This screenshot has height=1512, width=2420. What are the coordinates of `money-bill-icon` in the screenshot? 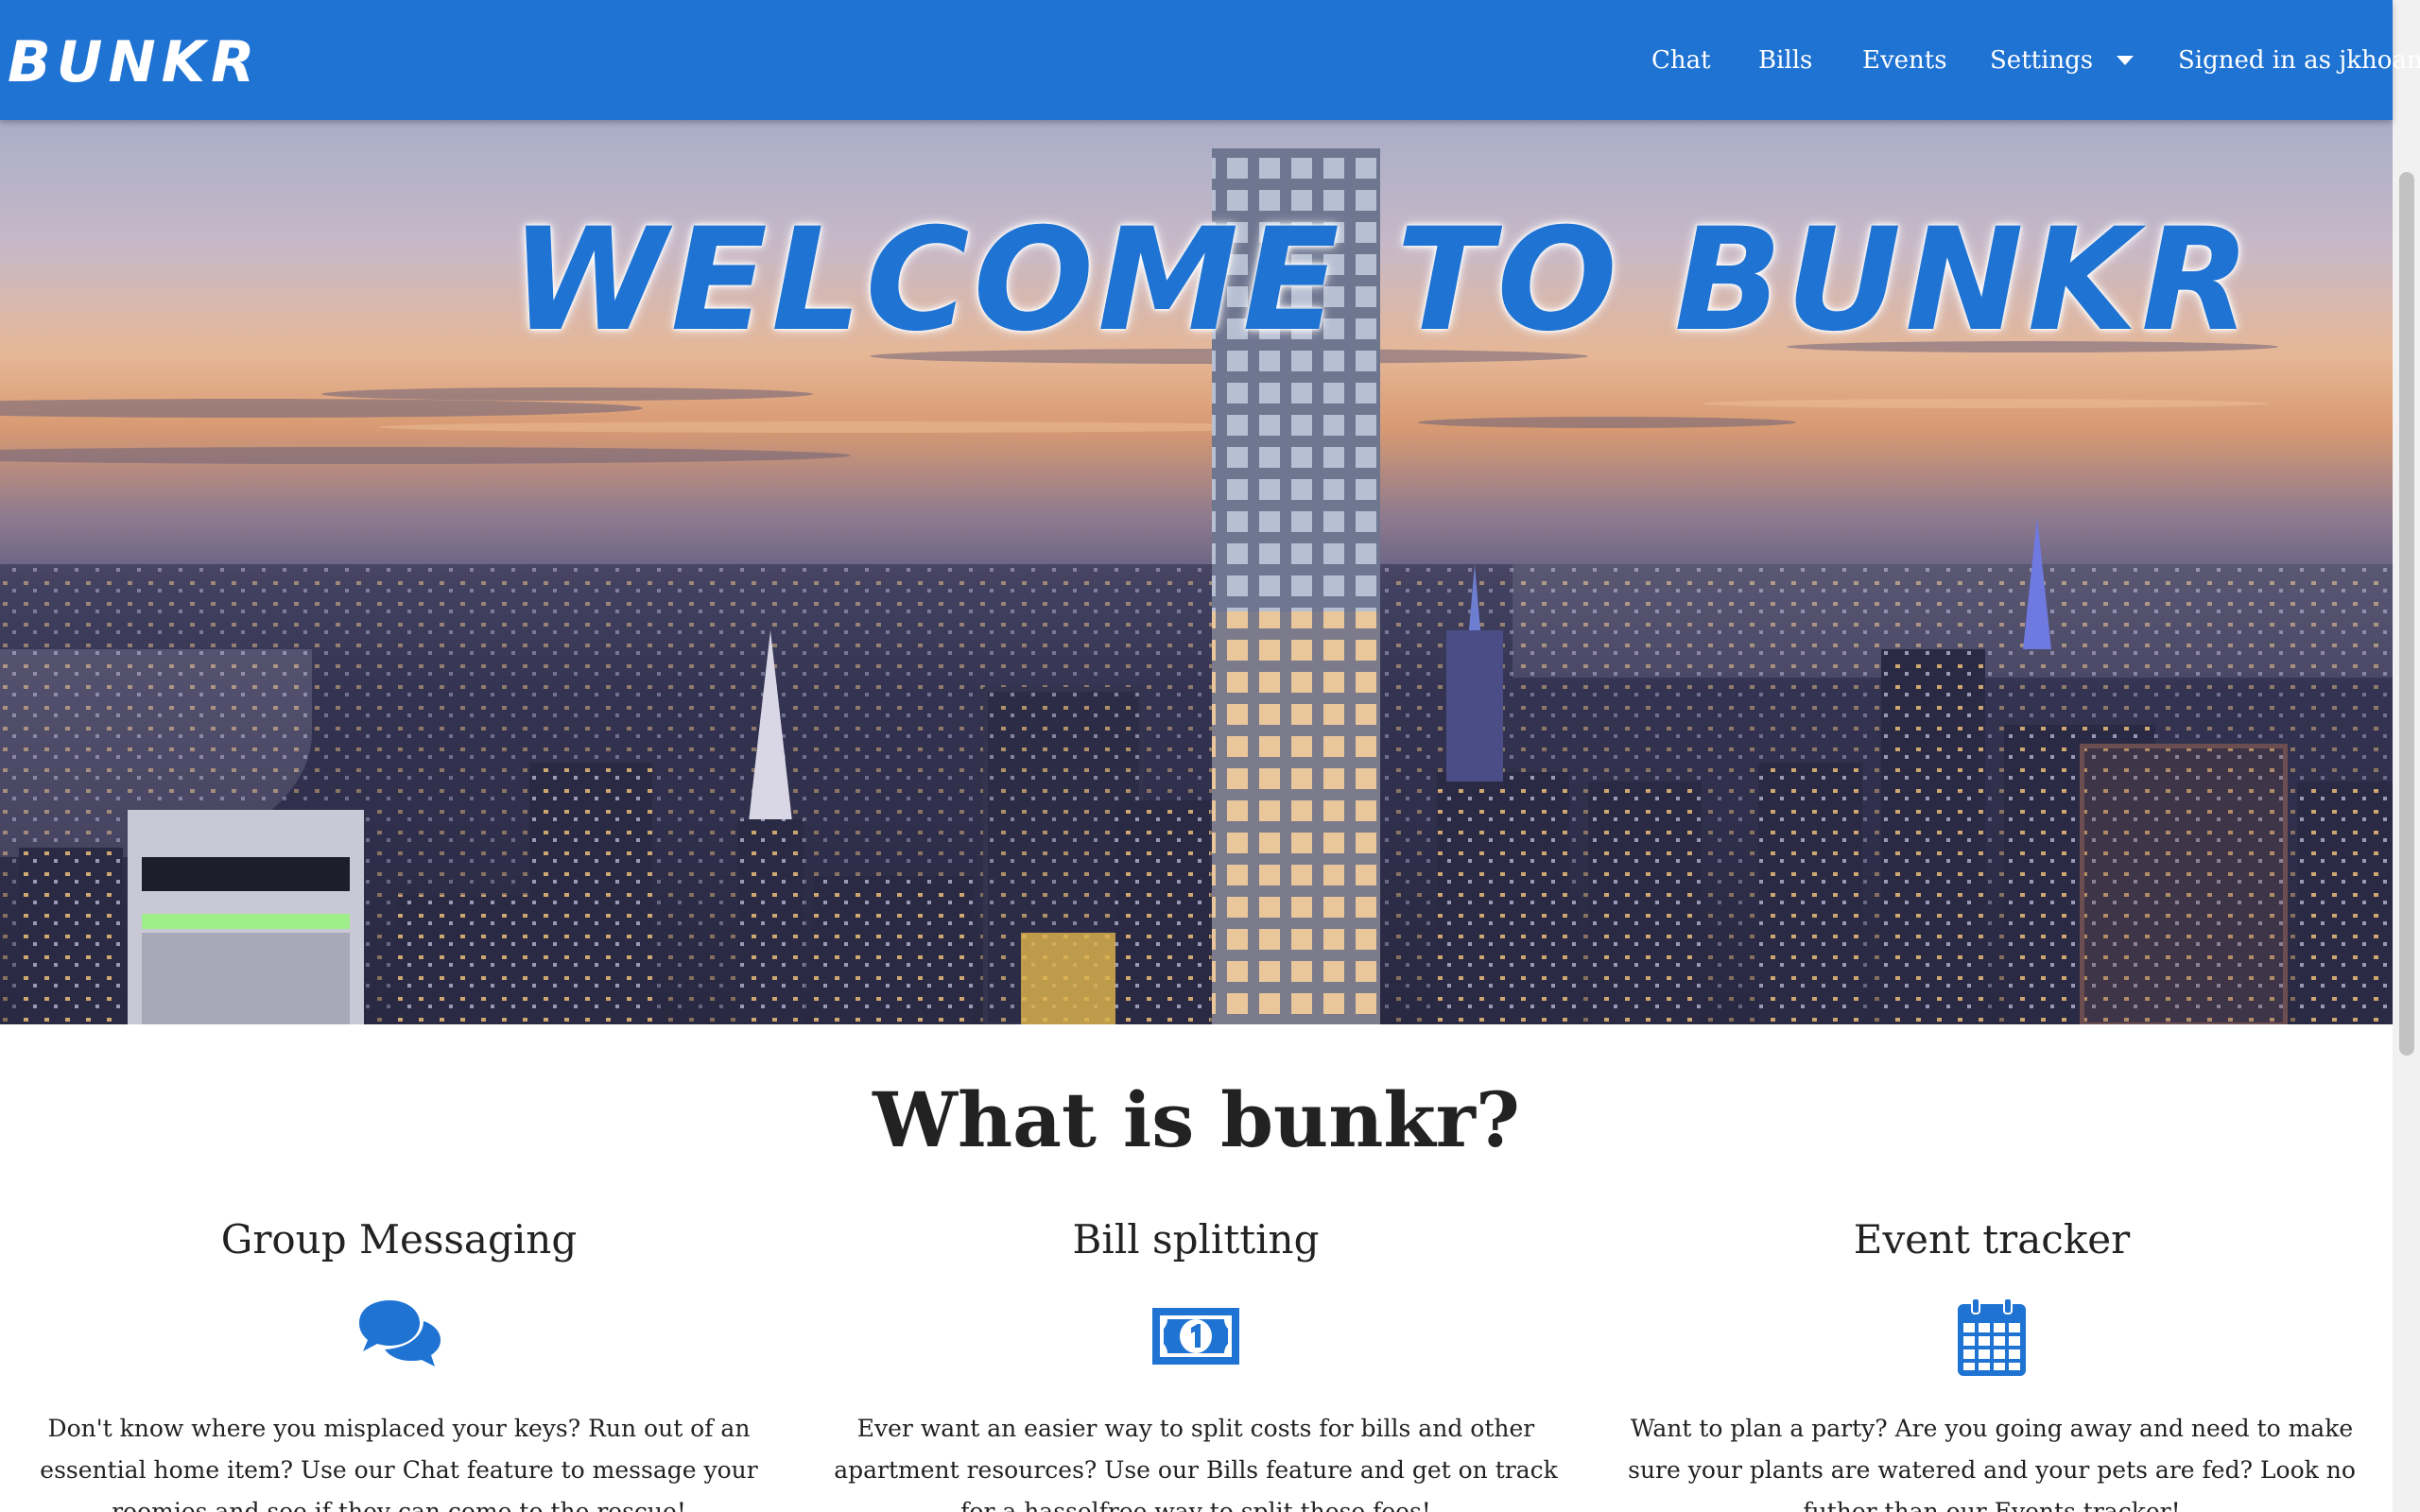 It's located at (1196, 1336).